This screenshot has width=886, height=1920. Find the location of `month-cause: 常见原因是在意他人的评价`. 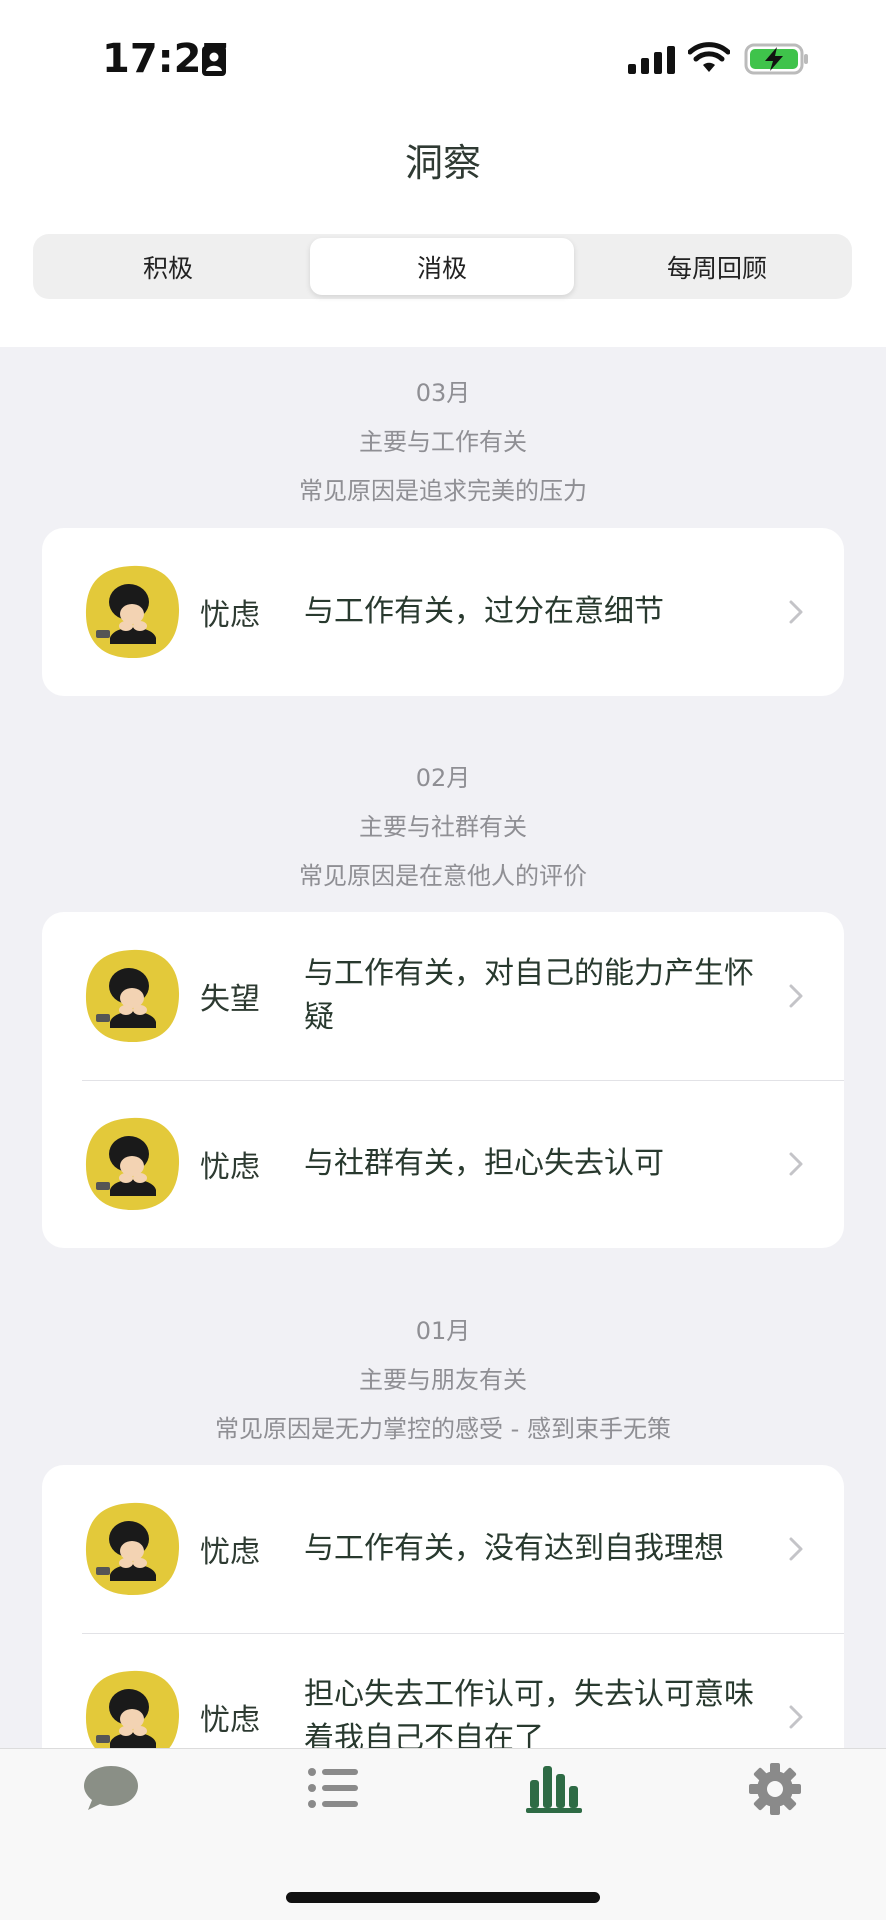

month-cause: 常见原因是在意他人的评价 is located at coordinates (443, 876).